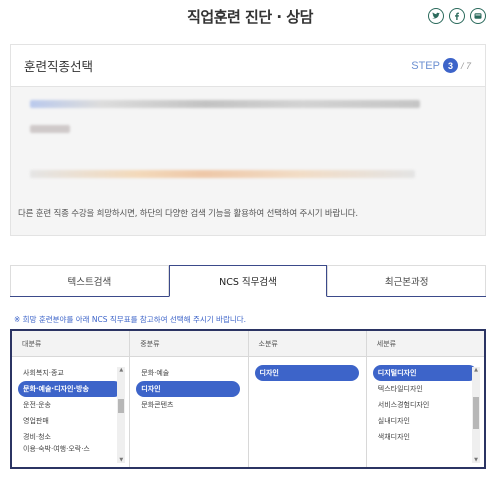  I want to click on list-item: 운전·운송, so click(70, 405).